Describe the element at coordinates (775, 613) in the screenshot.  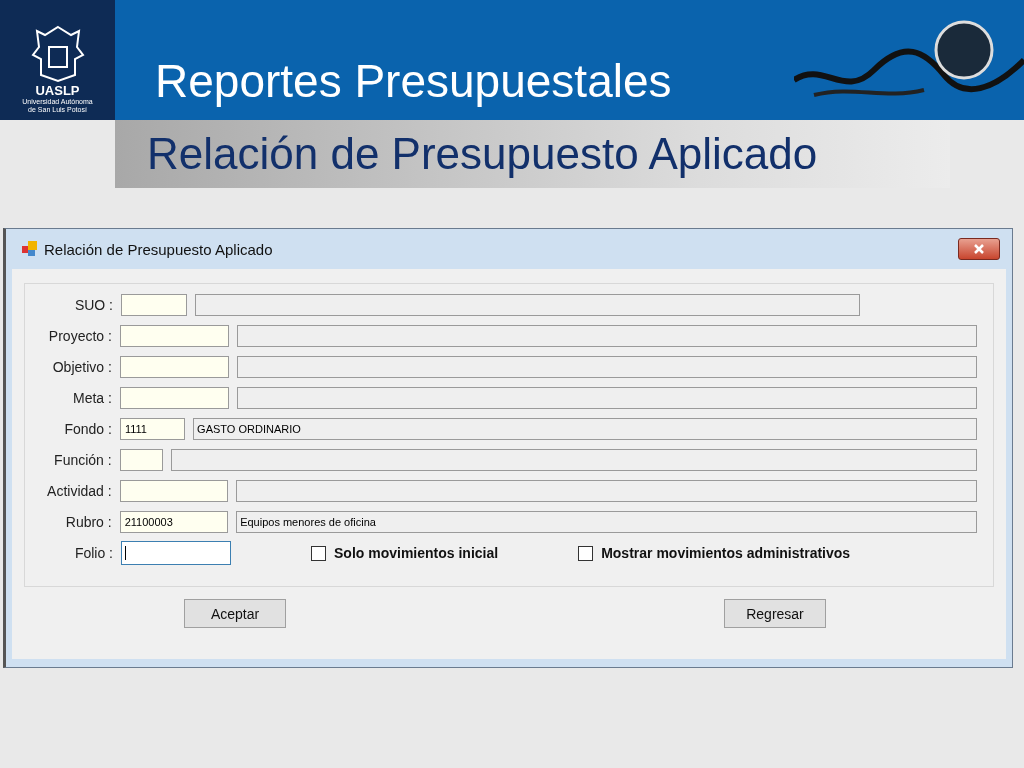
I see `dialog-button: Regresar` at that location.